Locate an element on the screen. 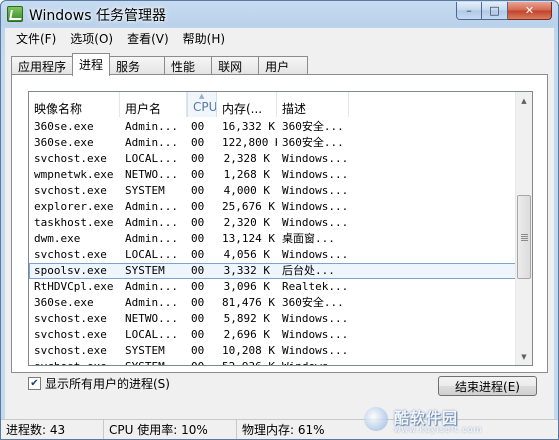  task-manager-app-icon is located at coordinates (15, 14).